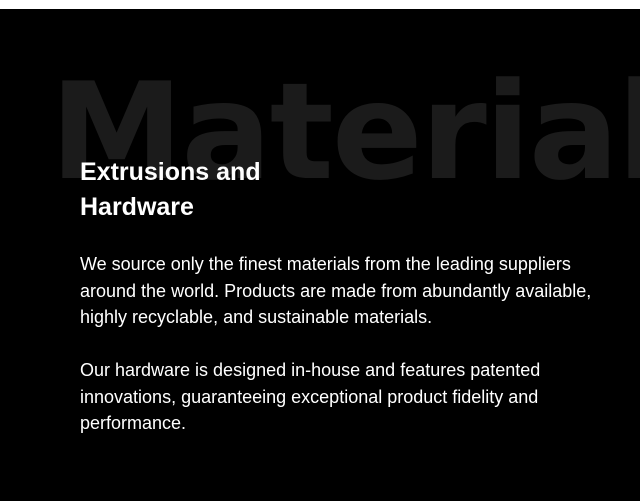  Describe the element at coordinates (137, 207) in the screenshot. I see `heading-line-2: Hardware` at that location.